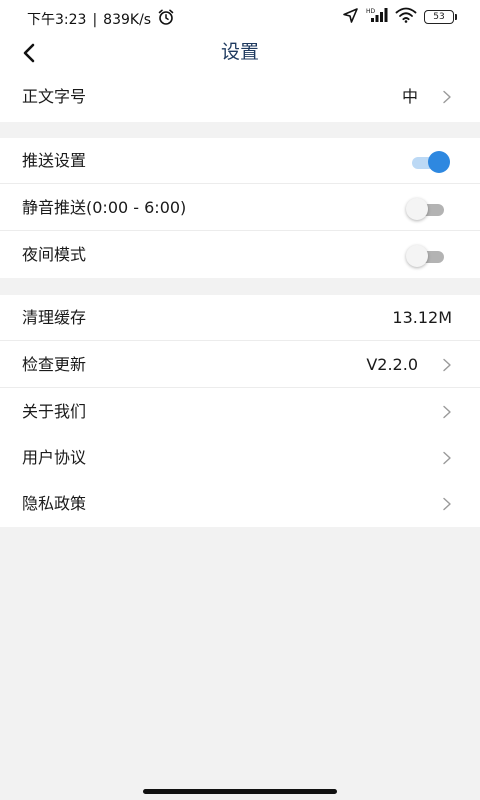 The width and height of the screenshot is (480, 800). I want to click on night-mode-toggle, so click(429, 256).